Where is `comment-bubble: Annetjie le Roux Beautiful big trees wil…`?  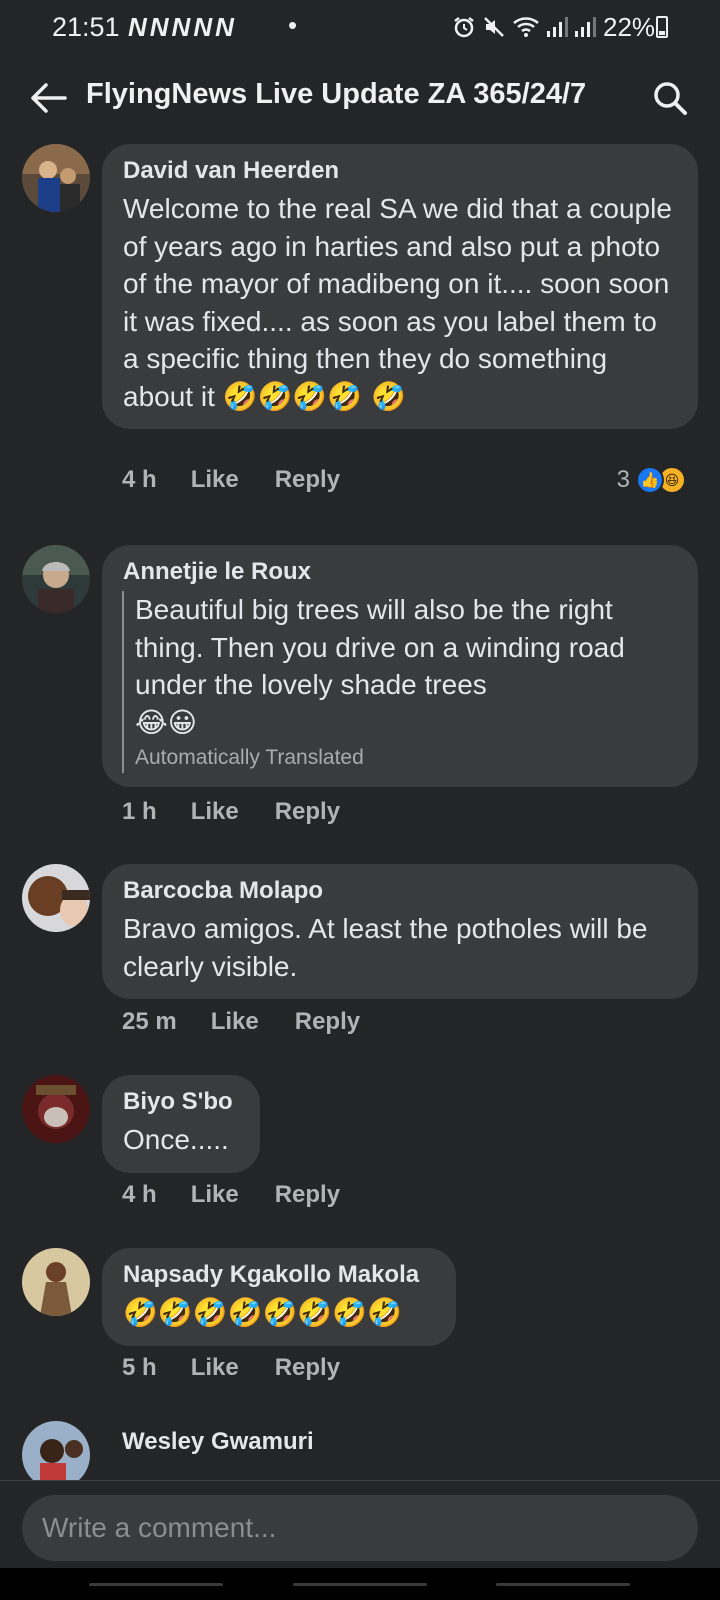
comment-bubble: Annetjie le Roux Beautiful big trees wil… is located at coordinates (400, 666).